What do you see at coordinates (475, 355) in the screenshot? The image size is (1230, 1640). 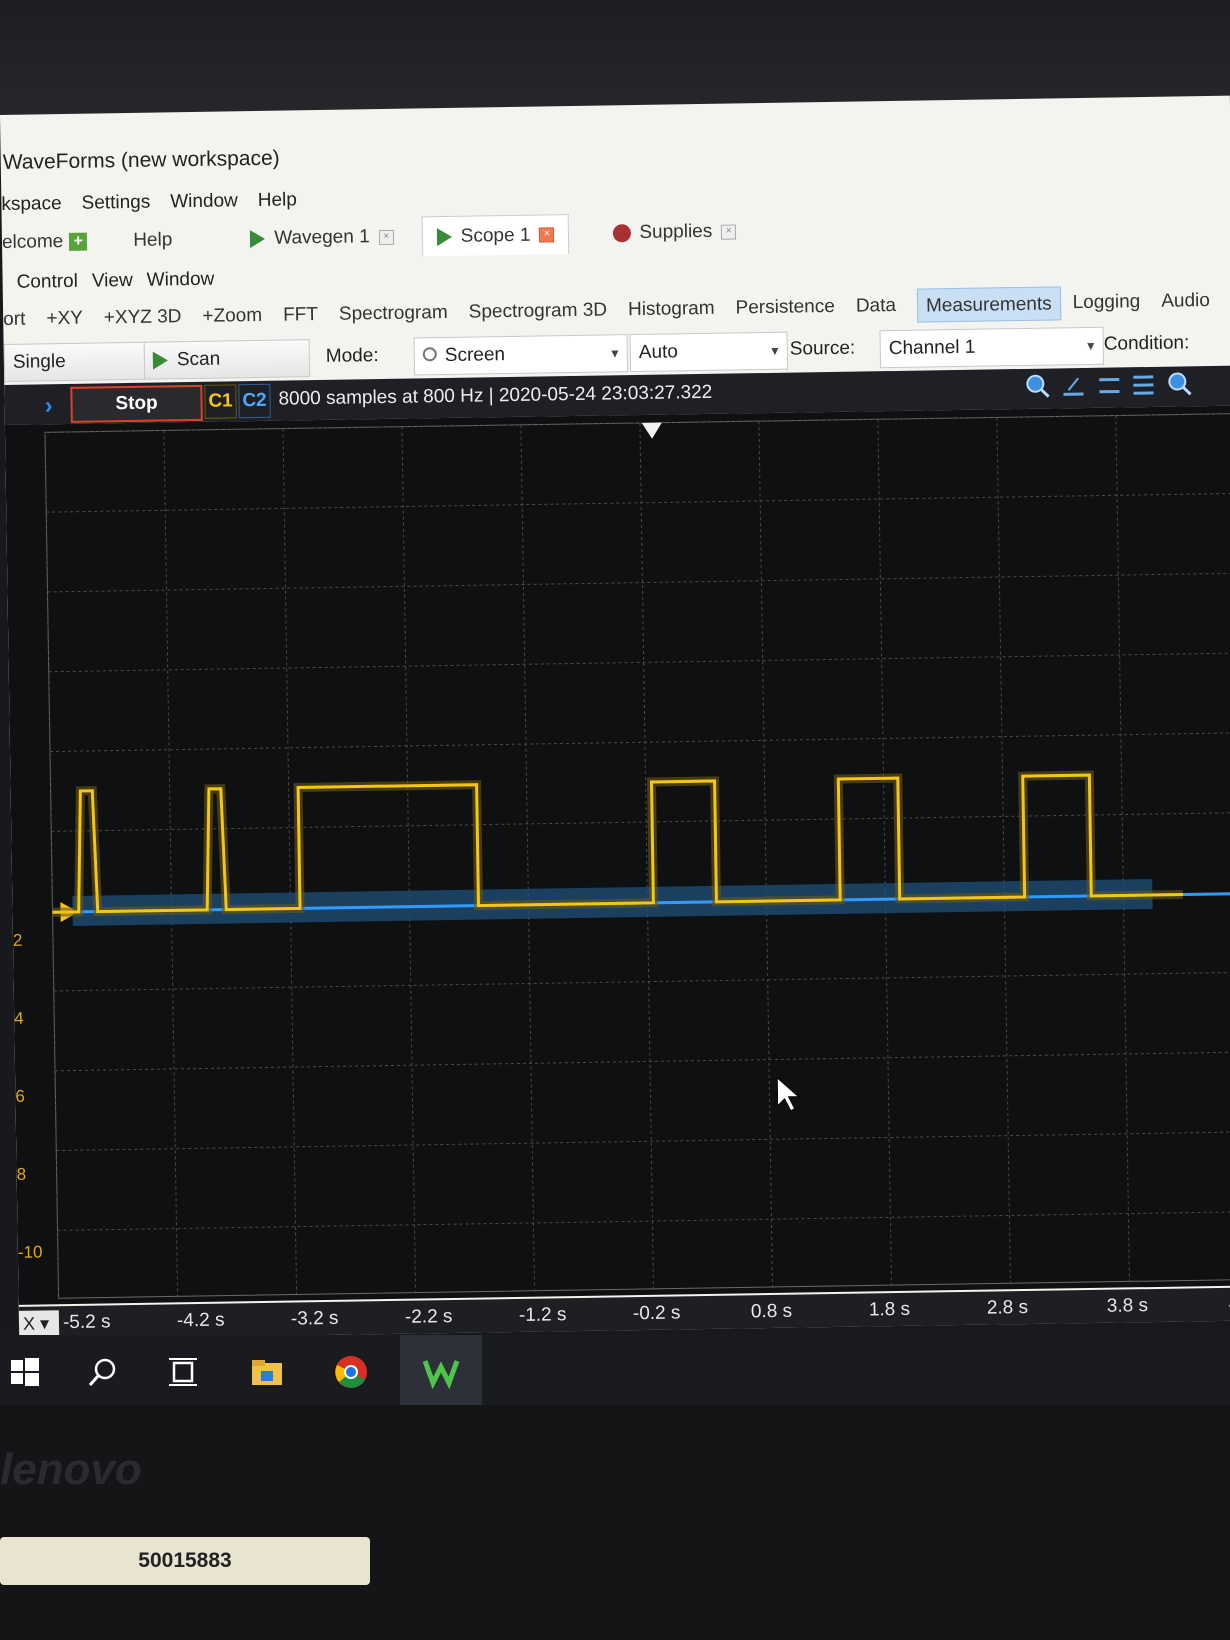 I see `mode-value: Screen` at bounding box center [475, 355].